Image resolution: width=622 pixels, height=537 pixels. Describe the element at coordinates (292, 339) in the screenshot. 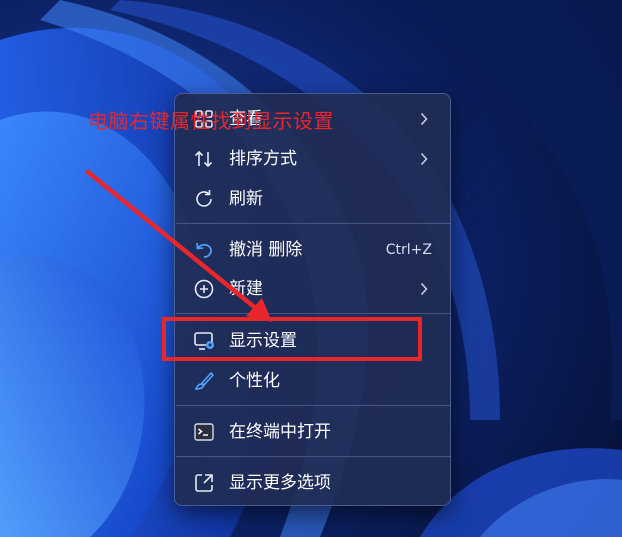

I see `annotation-highlight-box` at that location.